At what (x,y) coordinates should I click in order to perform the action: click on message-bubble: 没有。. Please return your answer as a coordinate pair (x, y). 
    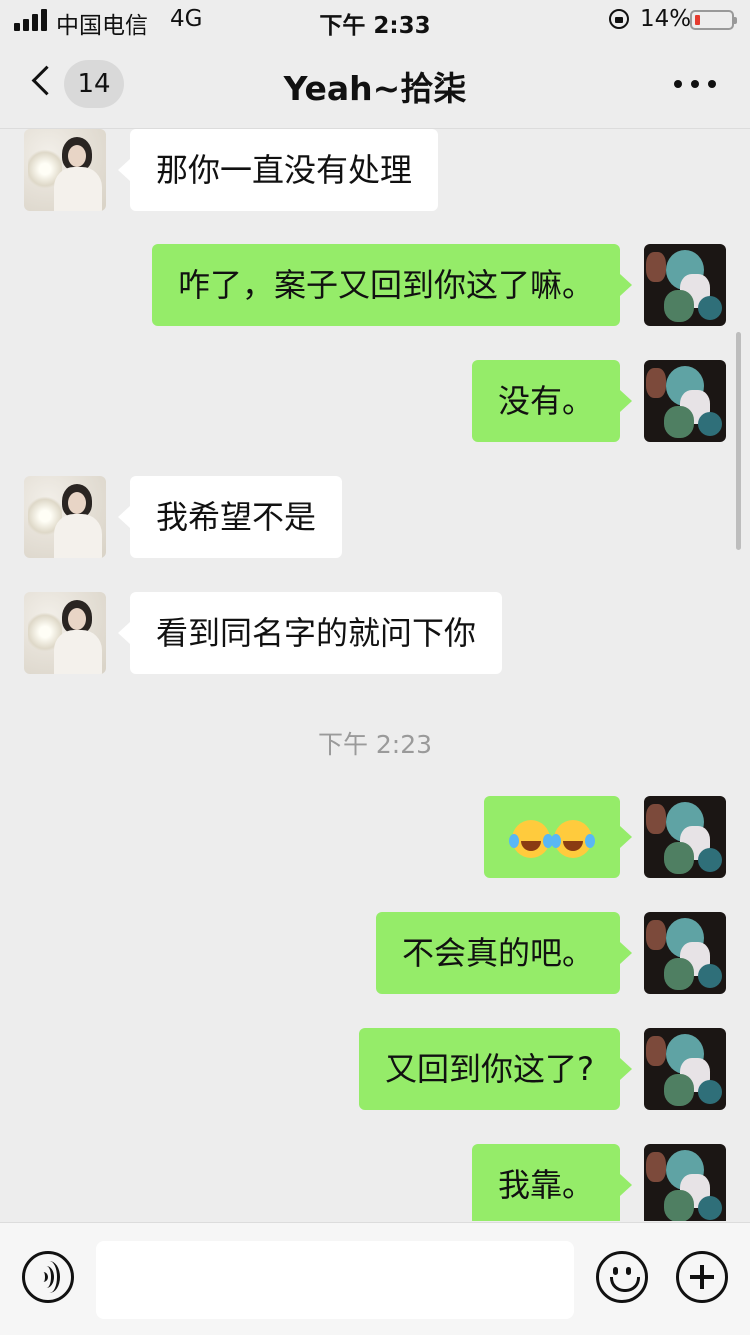
    Looking at the image, I should click on (552, 401).